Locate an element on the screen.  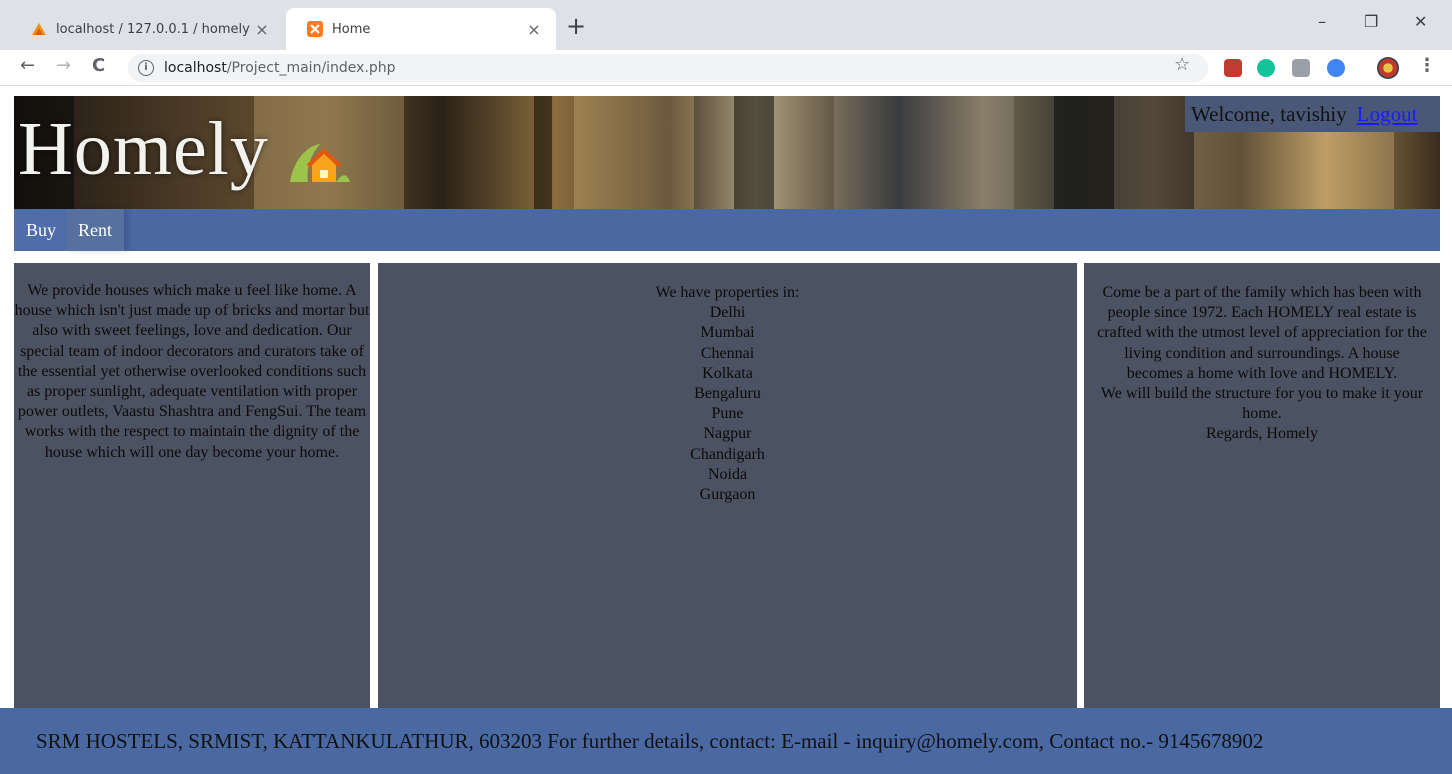
url-path: /Project_main/index.php is located at coordinates (311, 68).